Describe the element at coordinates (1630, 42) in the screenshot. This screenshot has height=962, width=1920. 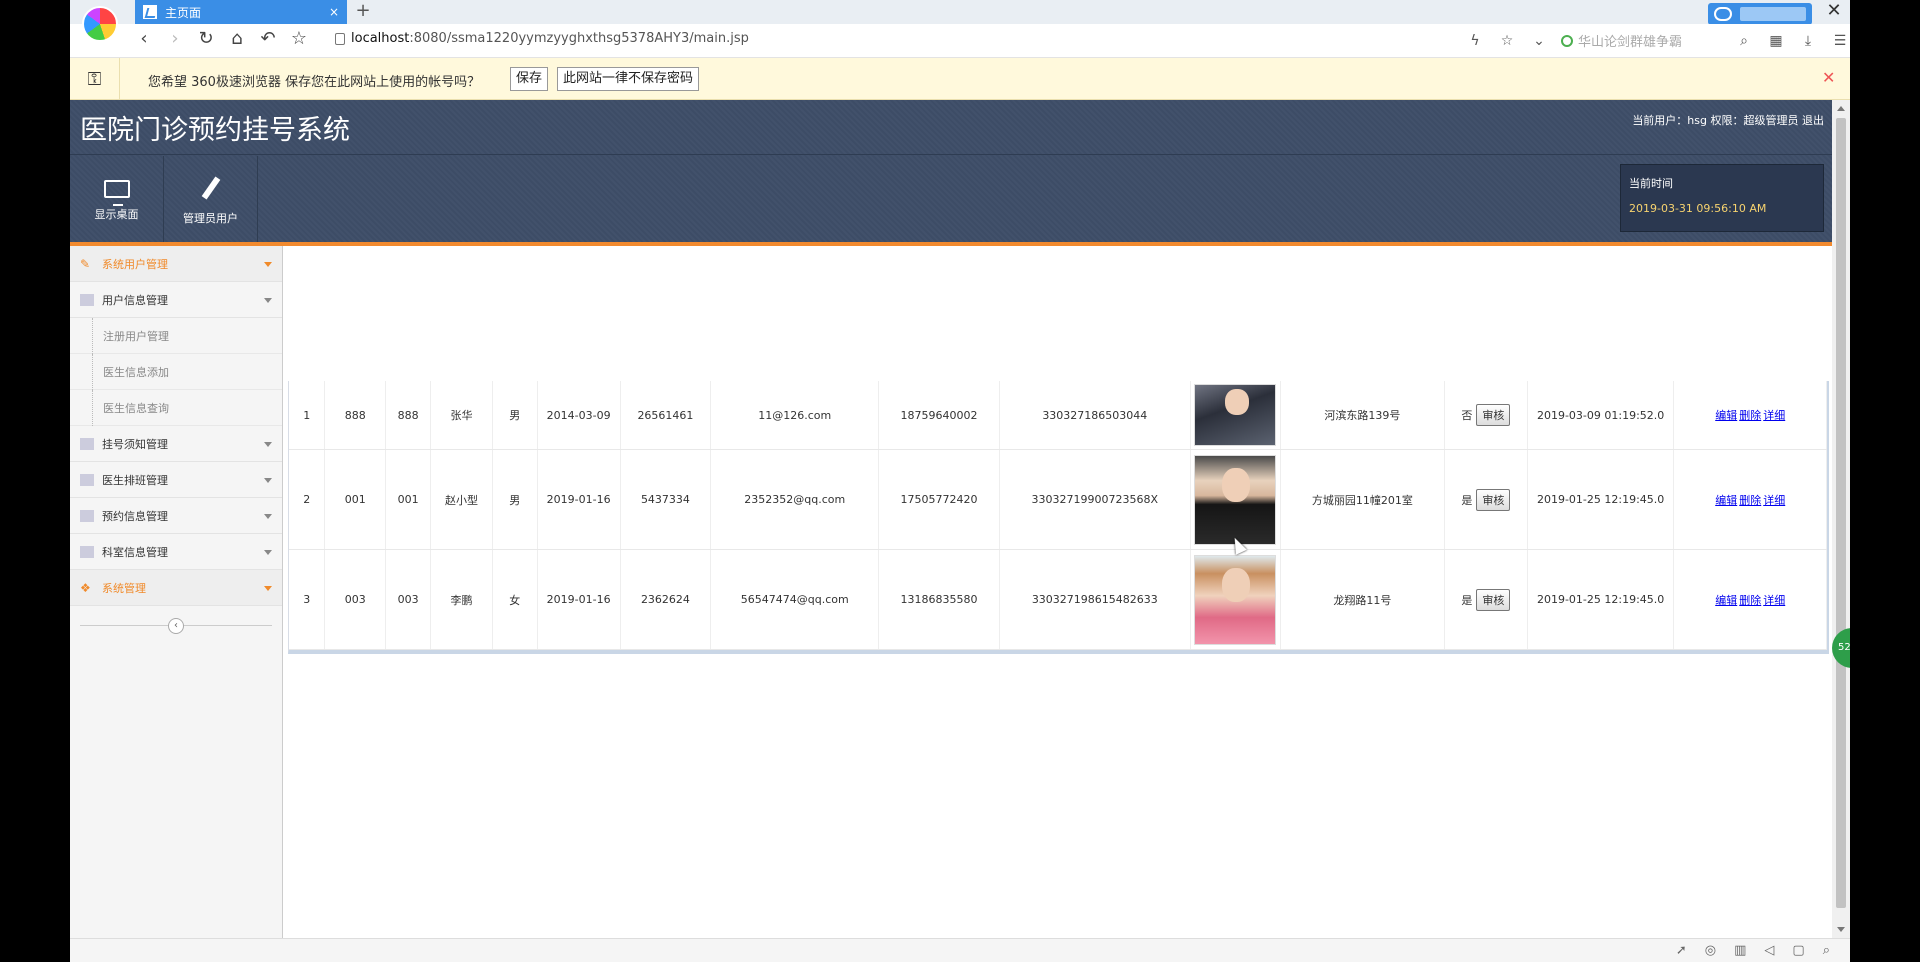
I see `search-suggestion-text: 华山论剑群雄争霸` at that location.